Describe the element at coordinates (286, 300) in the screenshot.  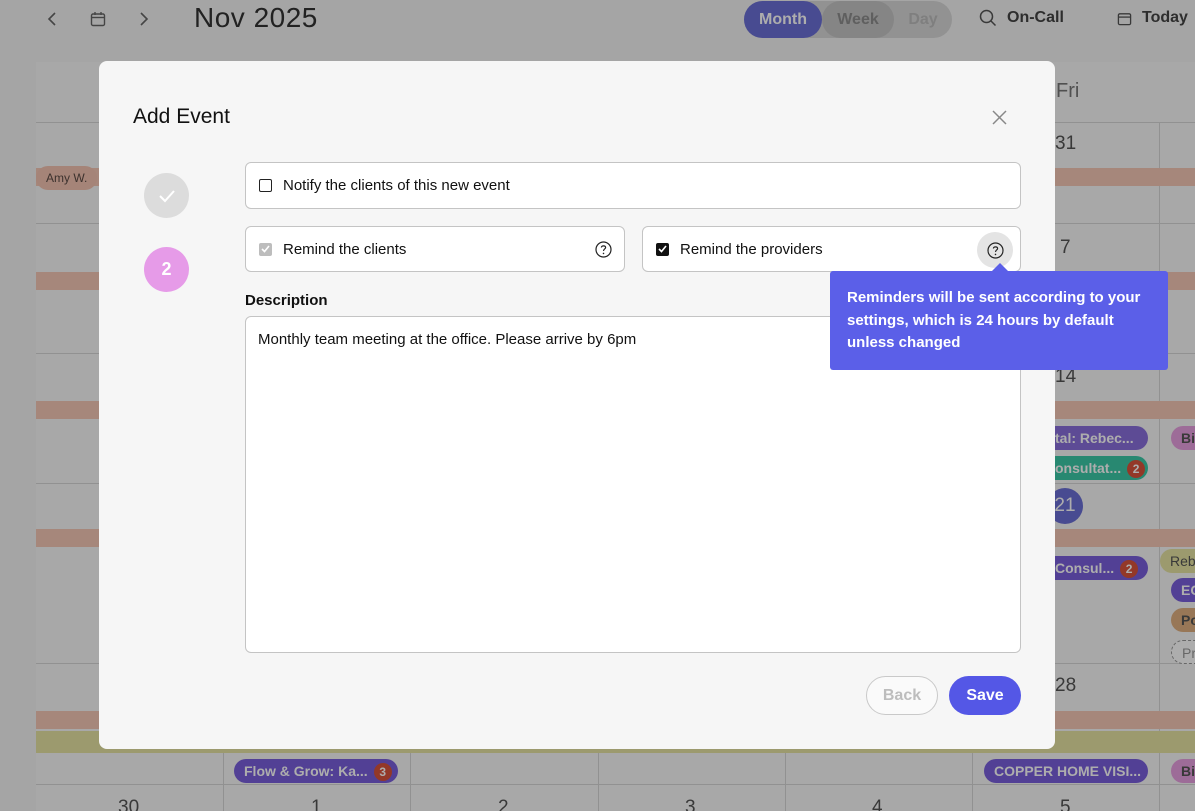
I see `description-label: Description` at that location.